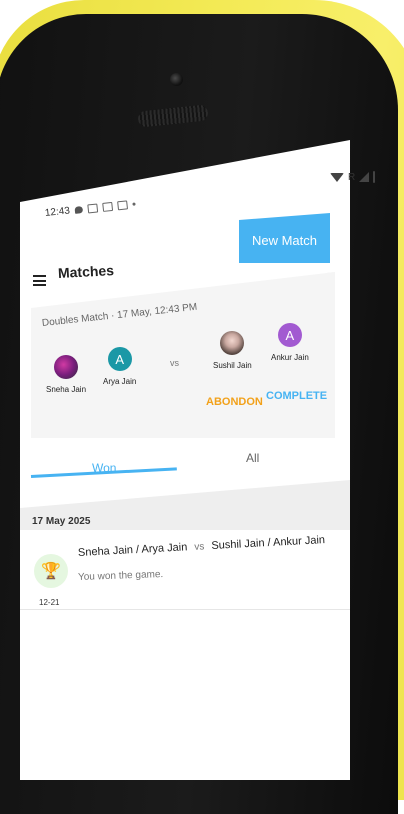 The height and width of the screenshot is (814, 404). What do you see at coordinates (61, 521) in the screenshot?
I see `section-date: 17 May 2025` at bounding box center [61, 521].